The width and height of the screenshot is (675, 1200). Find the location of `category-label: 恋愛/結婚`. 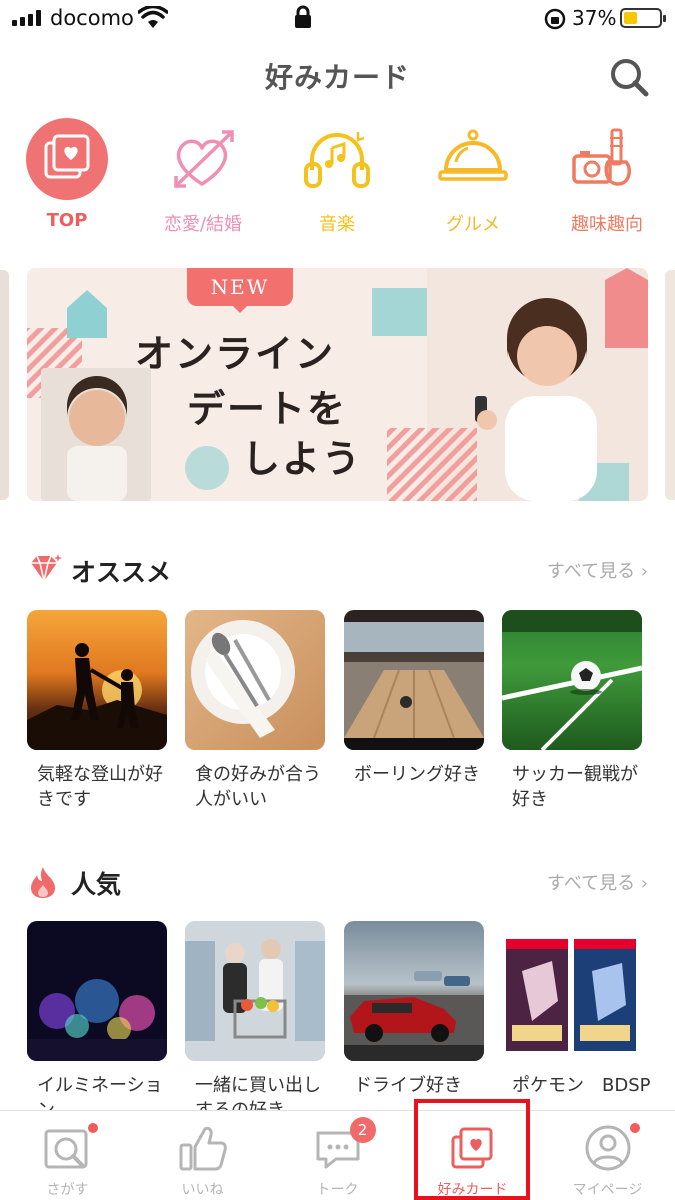

category-label: 恋愛/結婚 is located at coordinates (203, 224).